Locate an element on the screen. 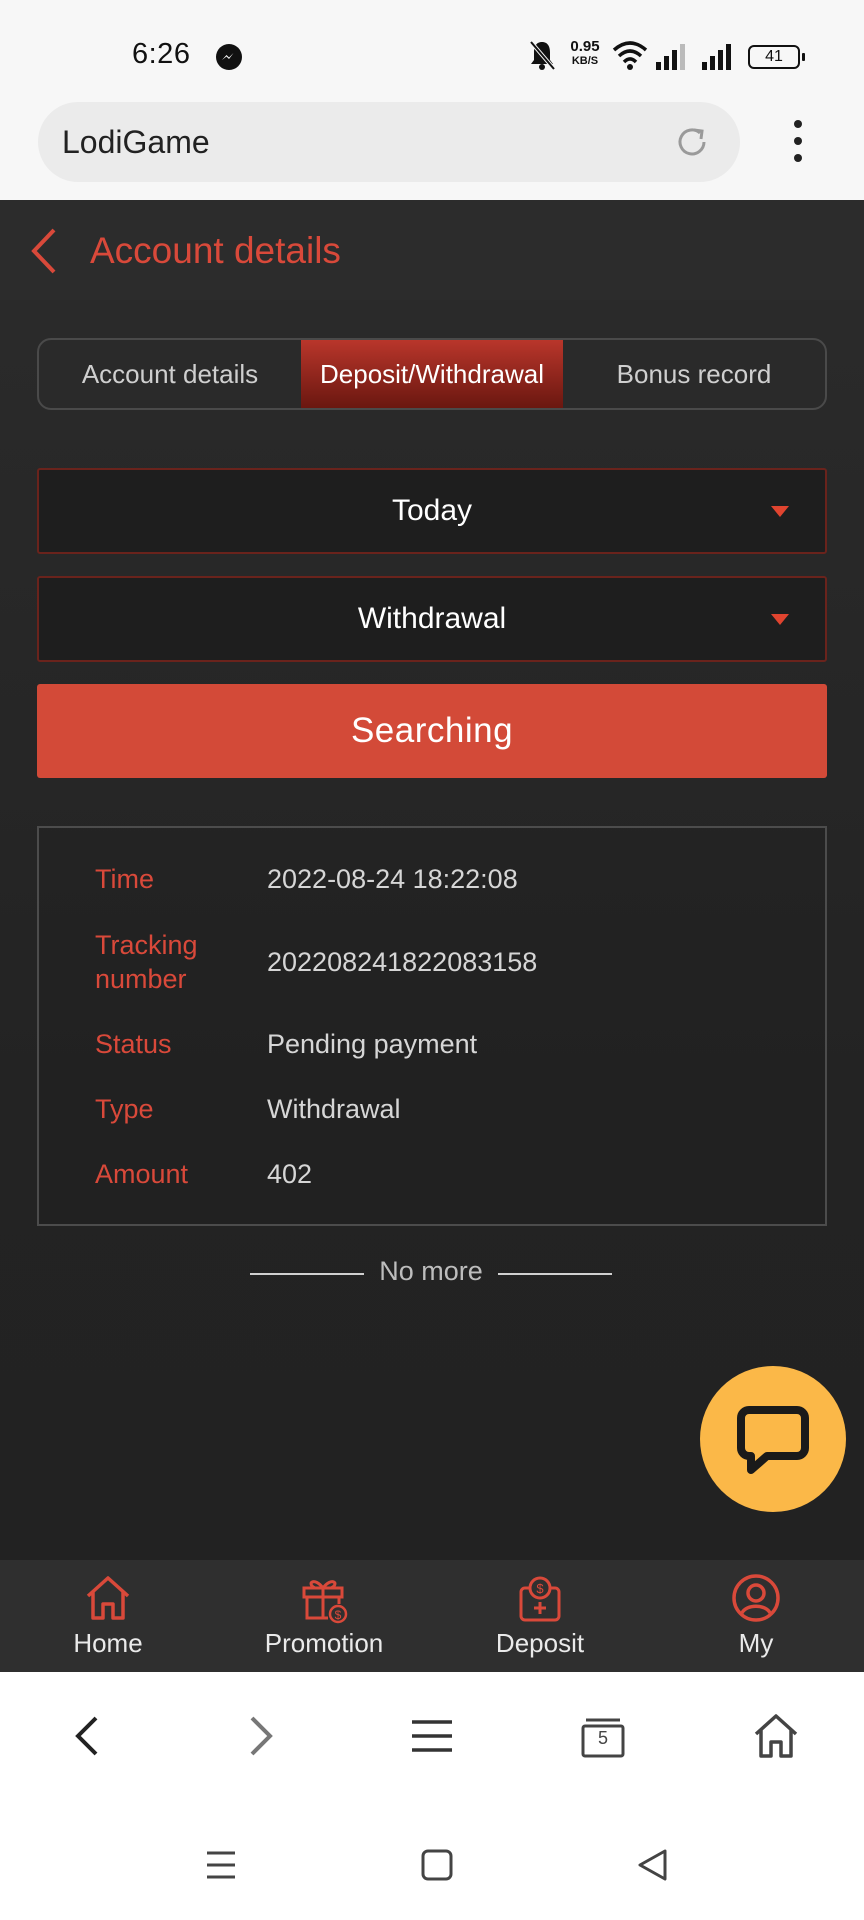  nav-promotion: $ Promotion is located at coordinates (324, 1616).